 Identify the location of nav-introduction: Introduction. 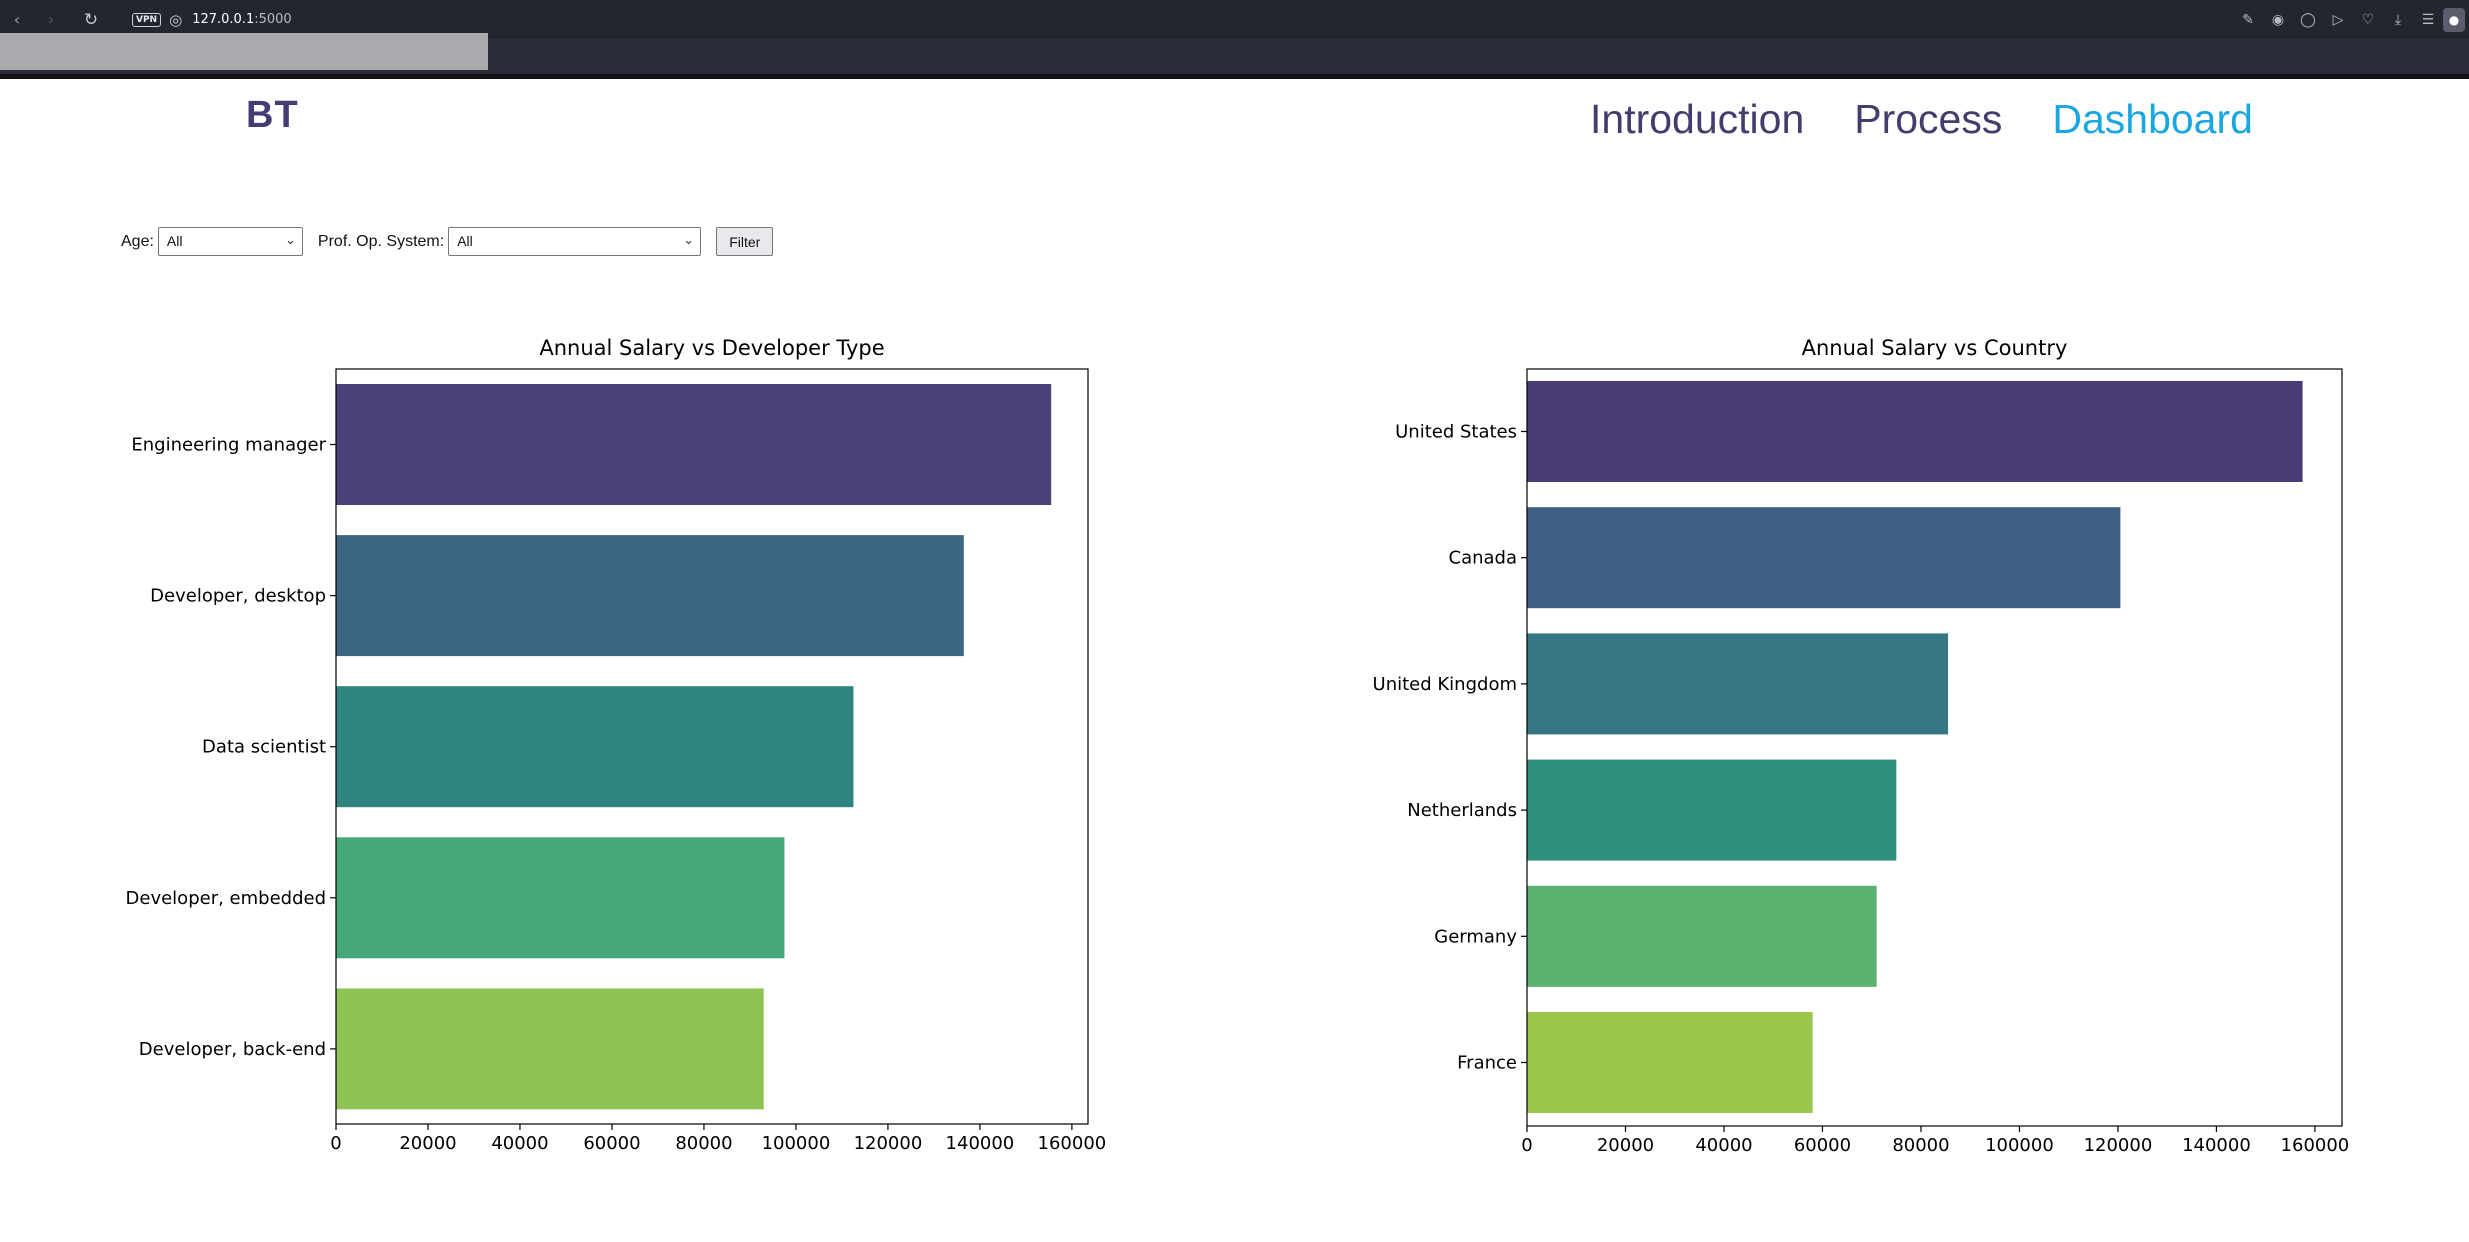
(1697, 119).